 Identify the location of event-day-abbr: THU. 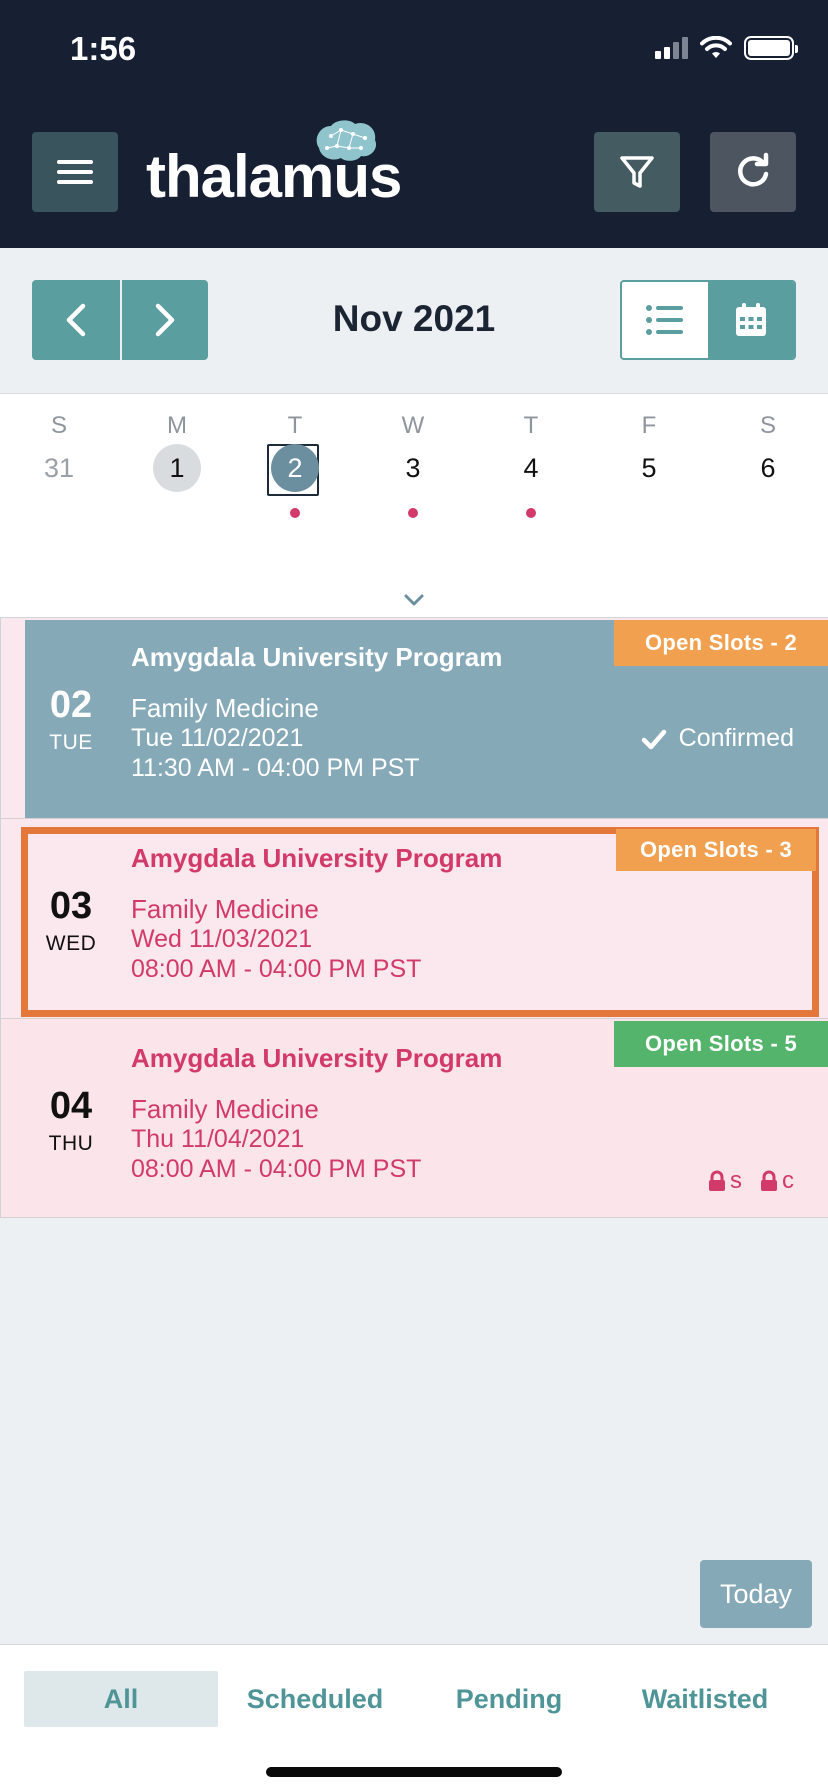
(71, 1143).